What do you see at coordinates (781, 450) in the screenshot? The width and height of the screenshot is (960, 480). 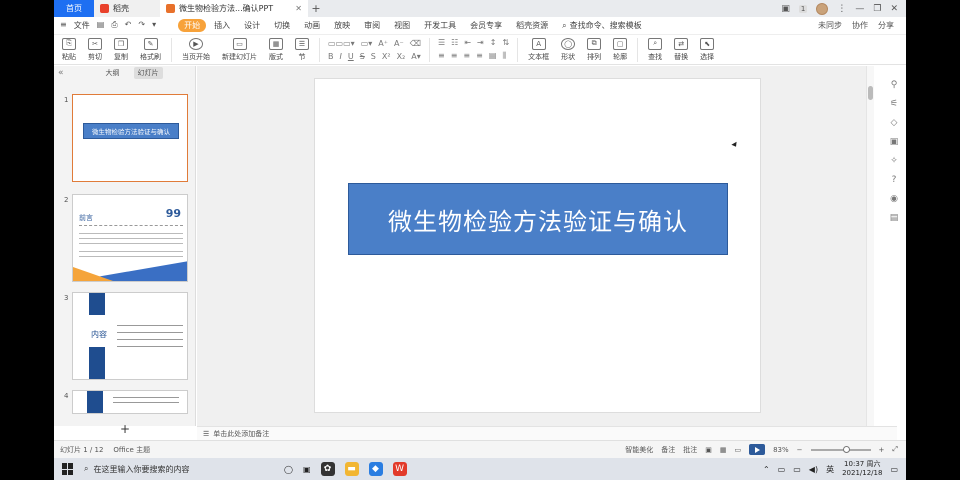 I see `zoom-level: 83%` at bounding box center [781, 450].